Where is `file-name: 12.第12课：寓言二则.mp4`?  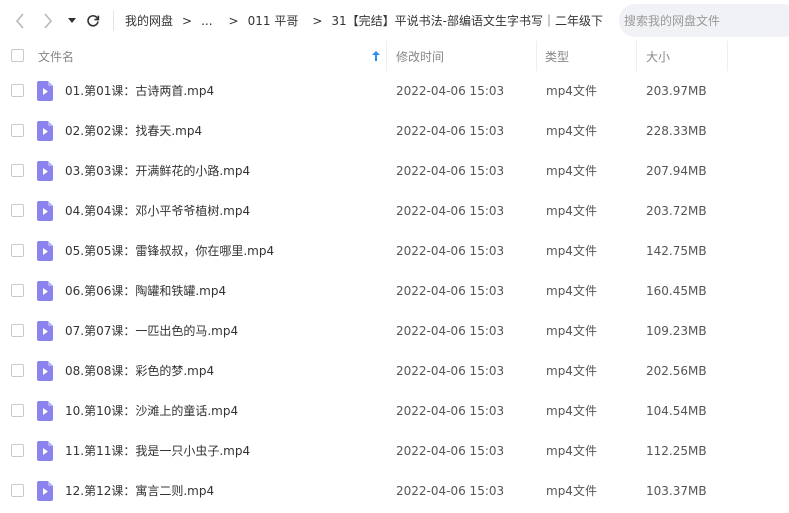 file-name: 12.第12课：寓言二则.mp4 is located at coordinates (140, 491).